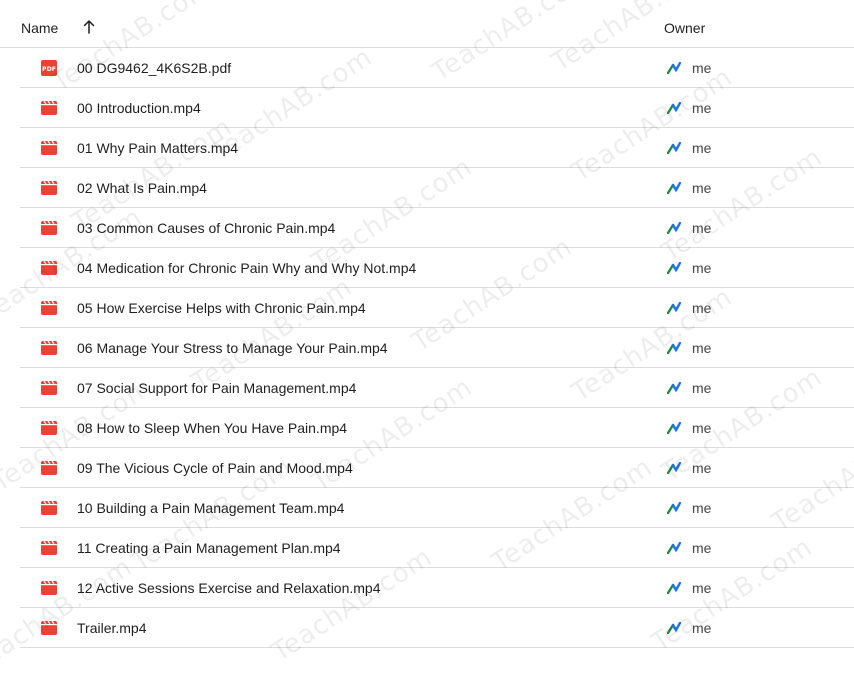 The height and width of the screenshot is (678, 854). I want to click on file-row: PDF 00 DG9462_4K6S2B.pdf me, so click(437, 68).